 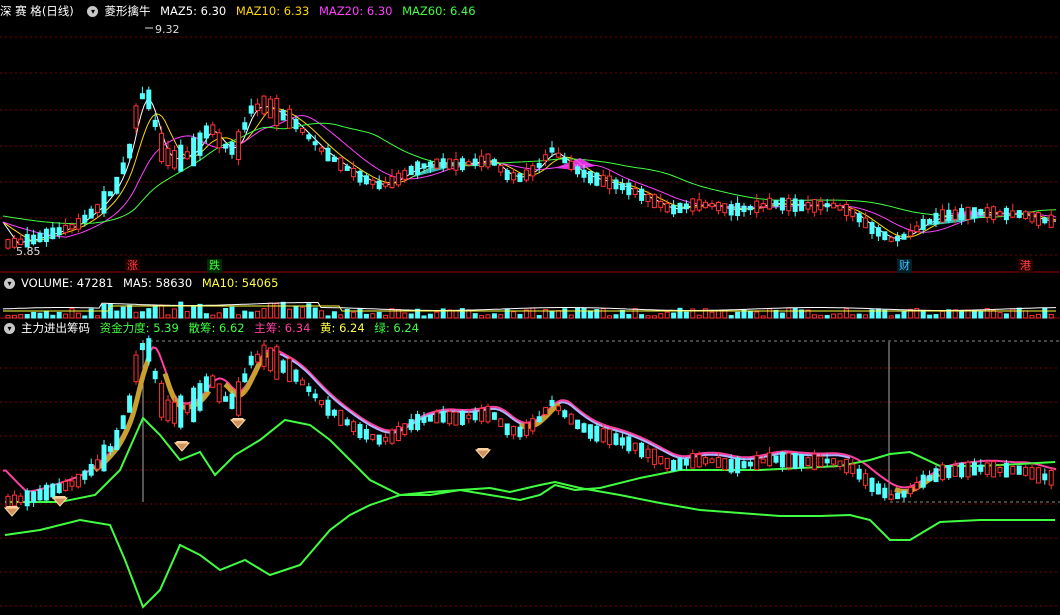 What do you see at coordinates (93, 11) in the screenshot?
I see `indicator-menu-icon: ▾` at bounding box center [93, 11].